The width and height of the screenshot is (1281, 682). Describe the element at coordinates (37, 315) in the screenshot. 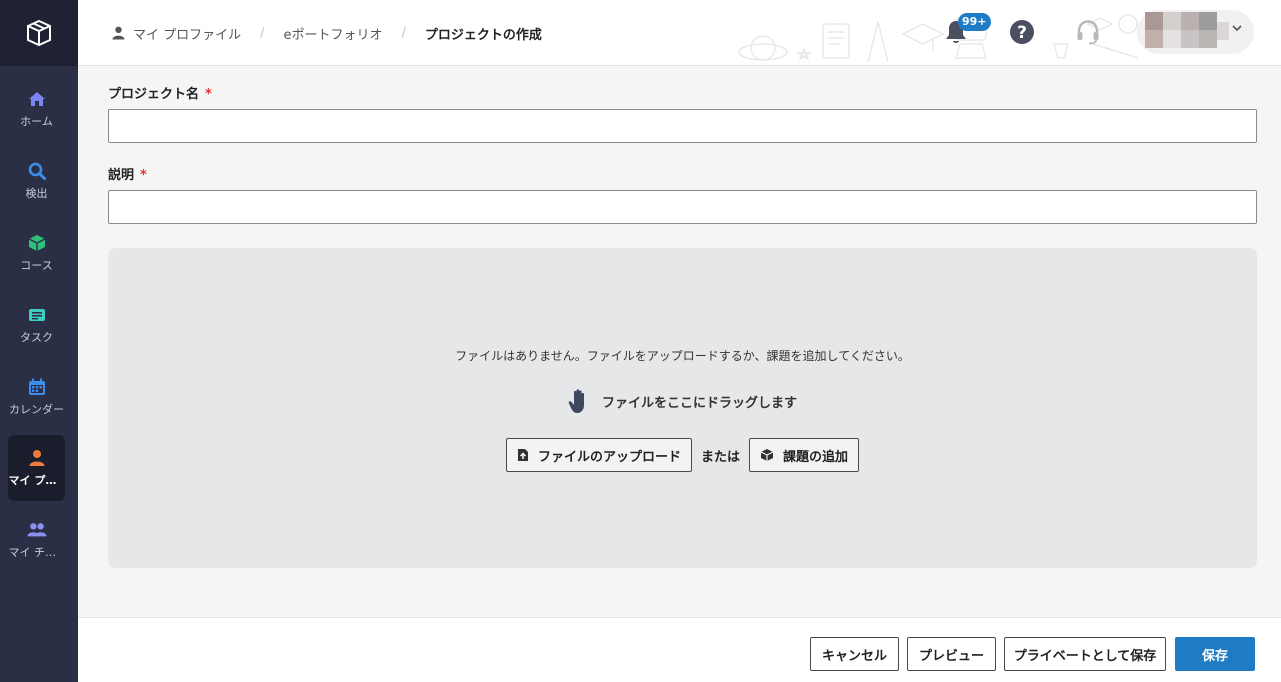

I see `task-icon` at that location.